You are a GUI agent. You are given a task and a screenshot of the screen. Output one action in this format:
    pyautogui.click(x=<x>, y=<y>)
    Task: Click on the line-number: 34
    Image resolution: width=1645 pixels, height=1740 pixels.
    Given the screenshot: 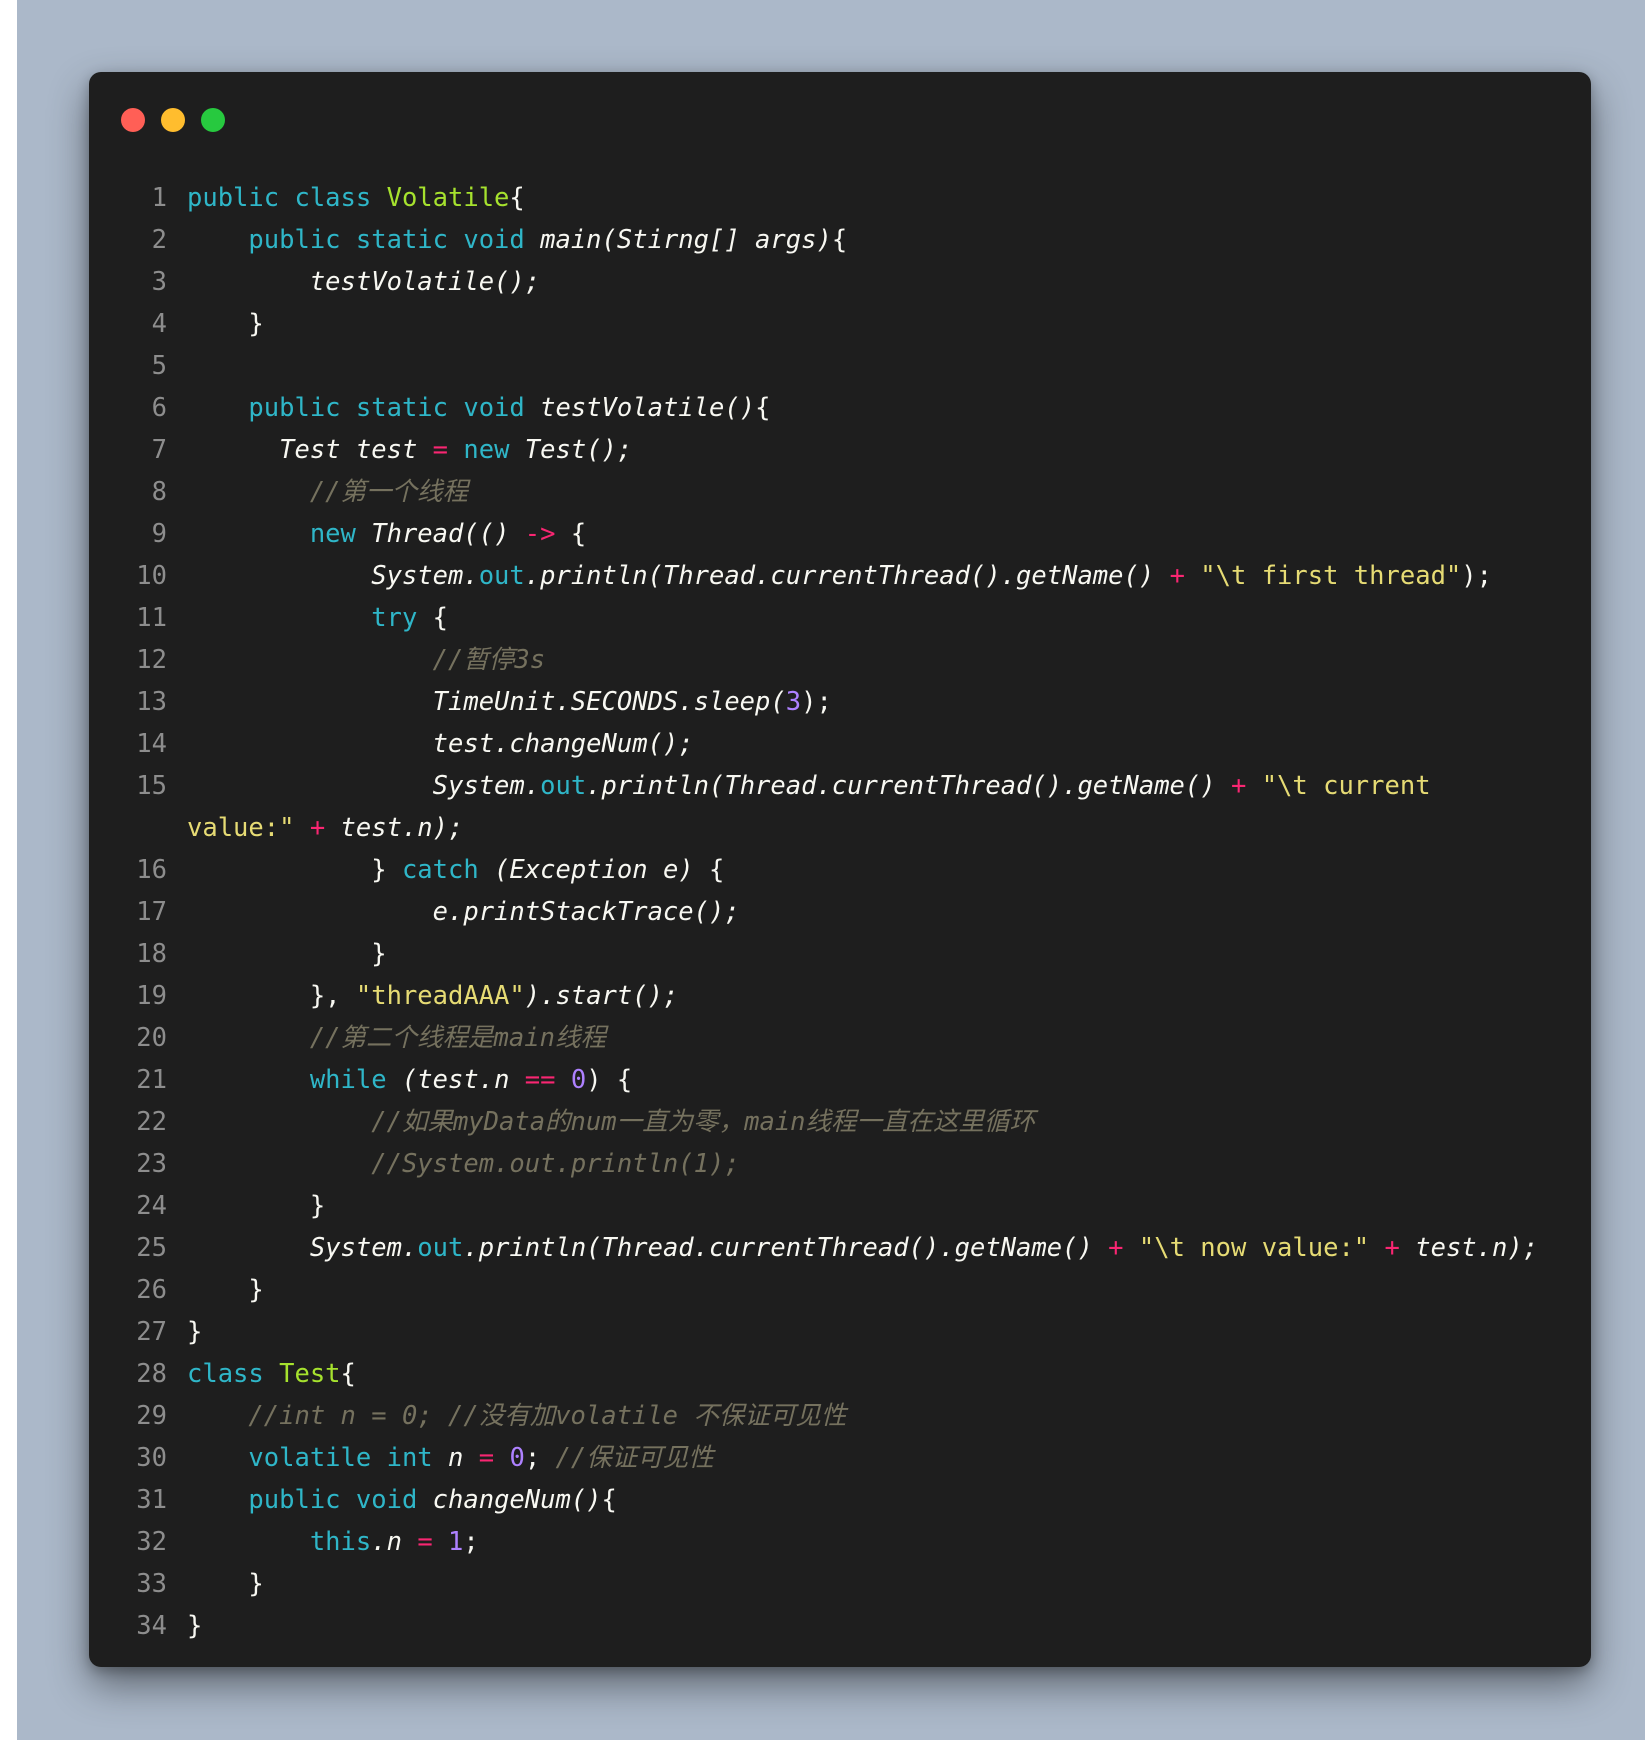 What is the action you would take?
    pyautogui.click(x=151, y=1626)
    